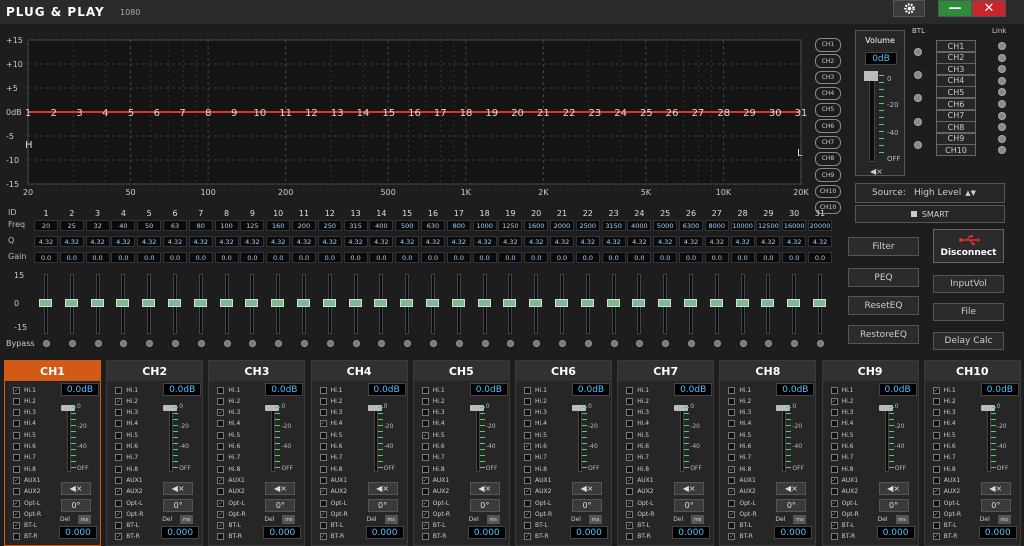 The height and width of the screenshot is (546, 1024). Describe the element at coordinates (123, 225) in the screenshot. I see `freq-cell: 40` at that location.